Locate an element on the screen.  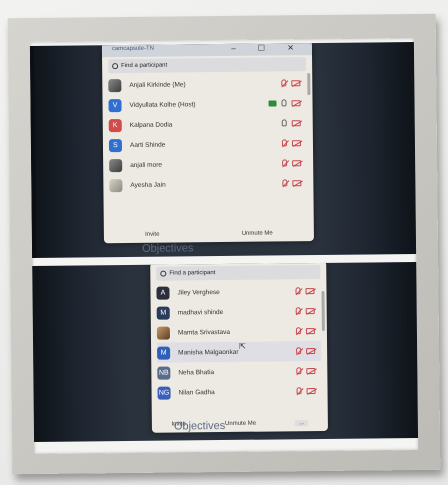
participant-name: Neha Bhatia is located at coordinates (196, 372).